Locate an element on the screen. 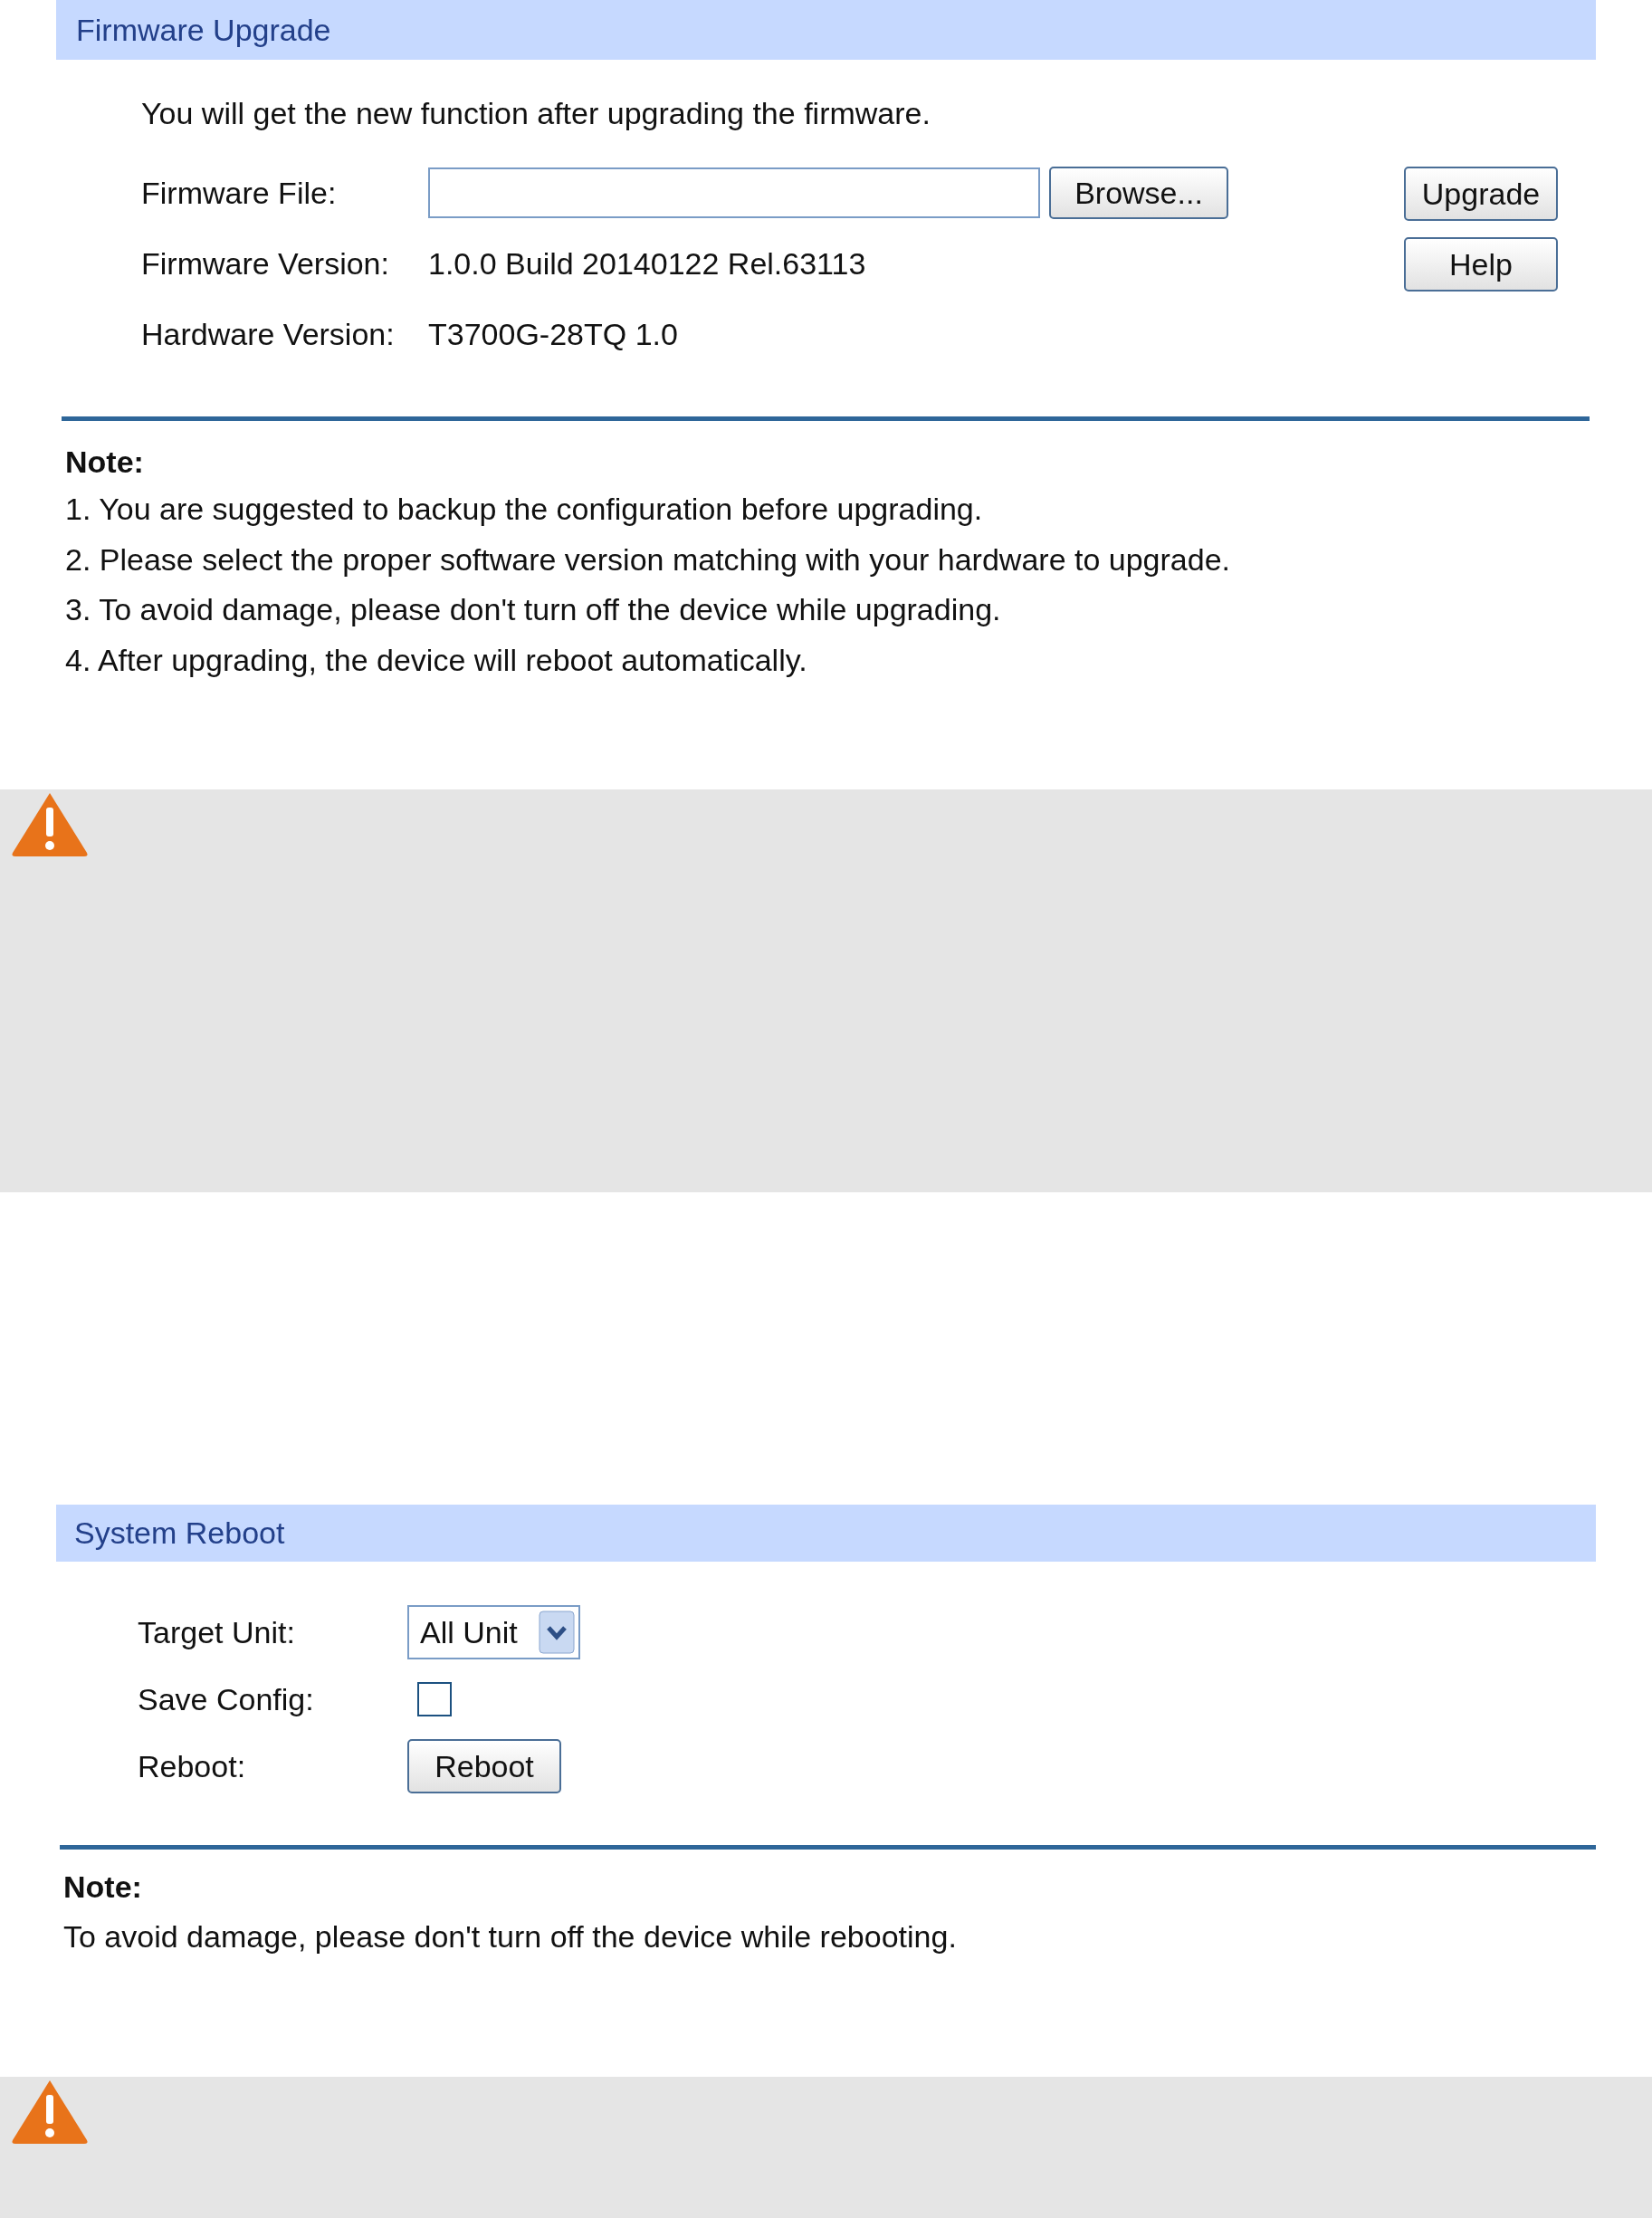  note-text: To avoid damage, please don't turn off the device while rebooting. is located at coordinates (510, 1936).